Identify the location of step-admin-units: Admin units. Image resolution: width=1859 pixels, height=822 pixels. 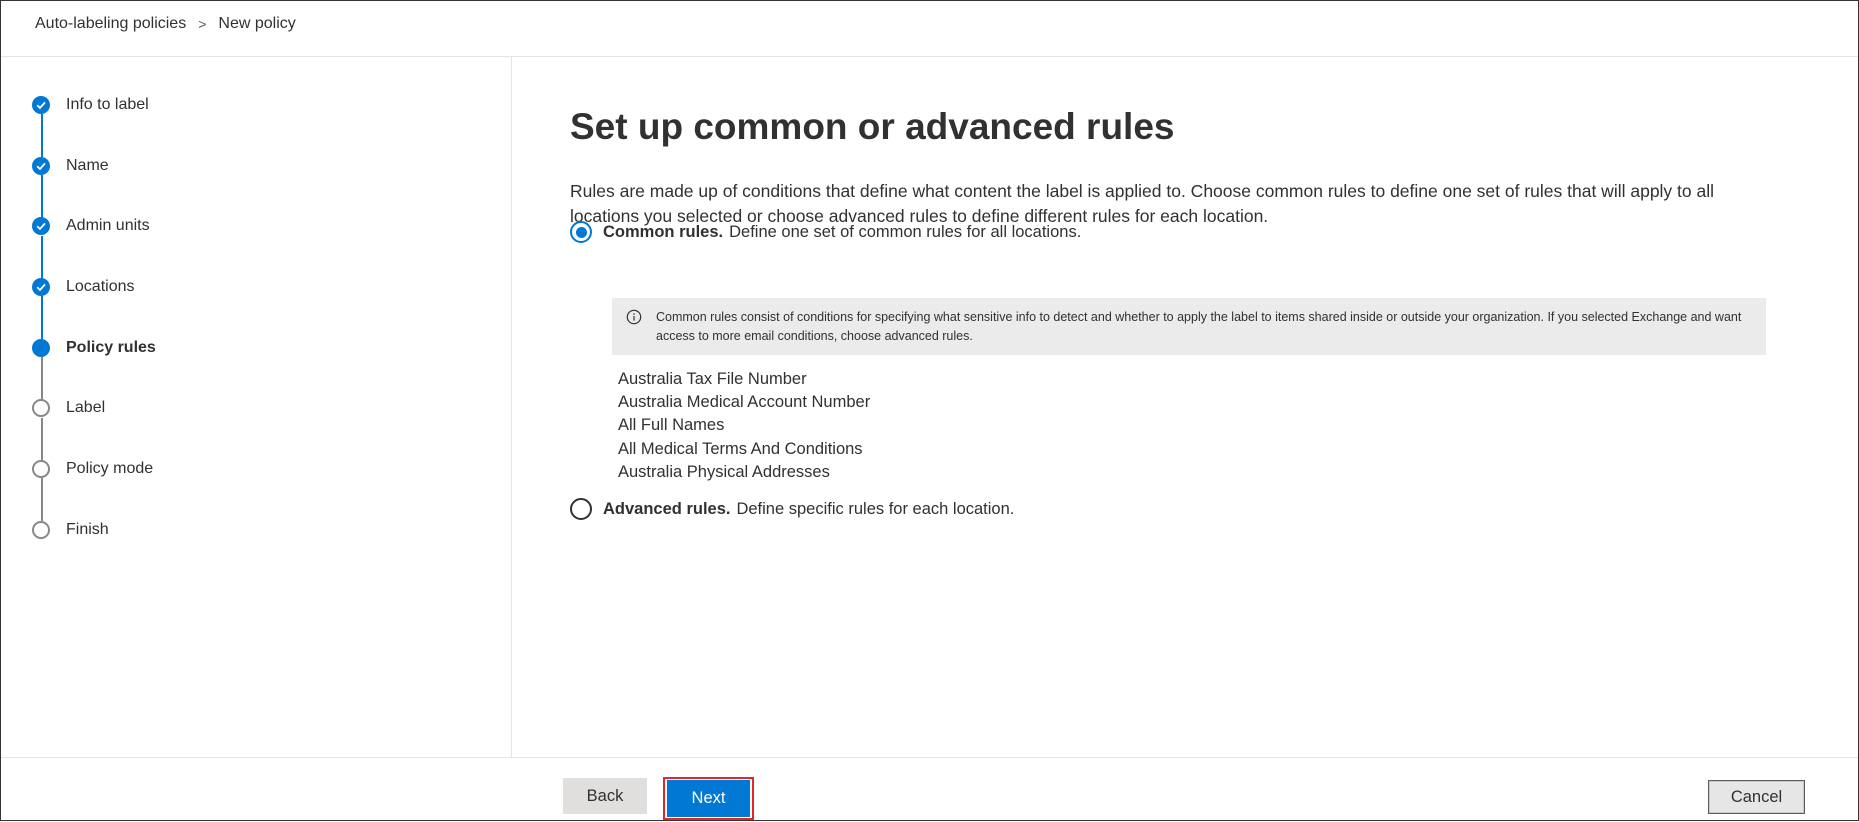
(91, 226).